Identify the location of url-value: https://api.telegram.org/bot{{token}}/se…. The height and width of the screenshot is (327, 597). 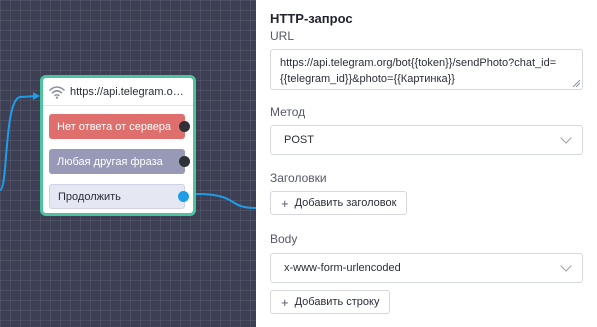
(418, 71).